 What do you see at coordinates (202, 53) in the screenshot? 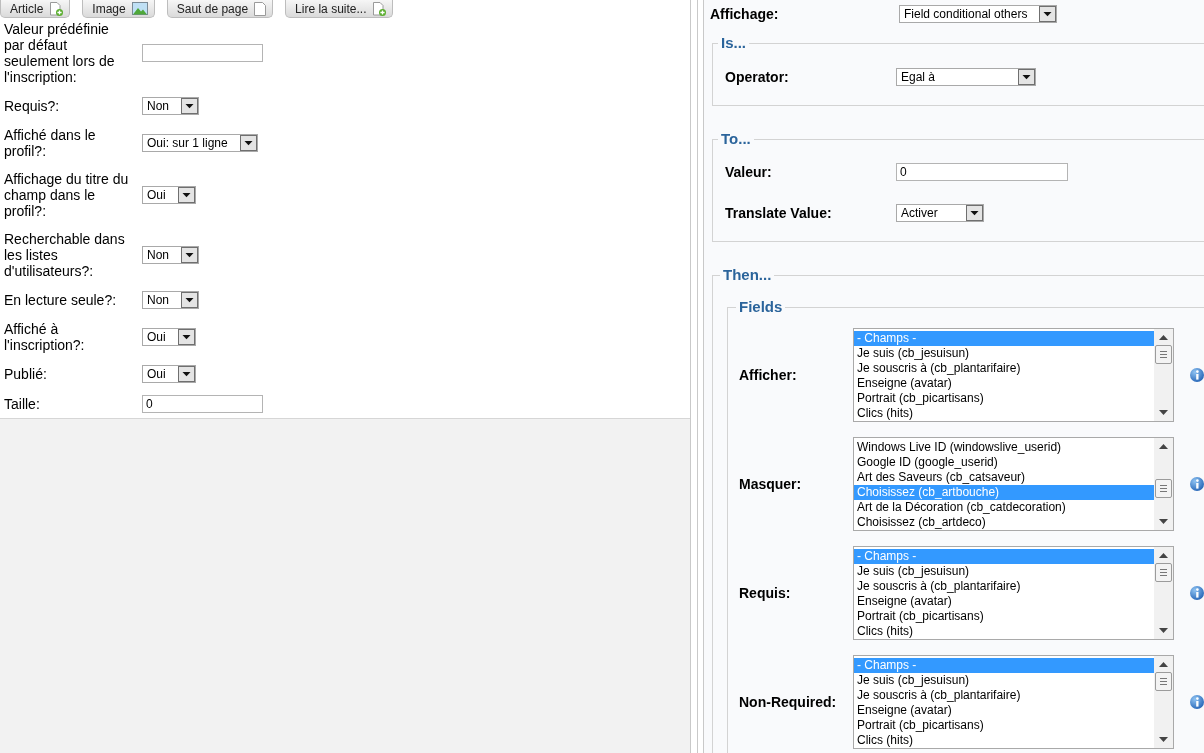
I see `text-field` at bounding box center [202, 53].